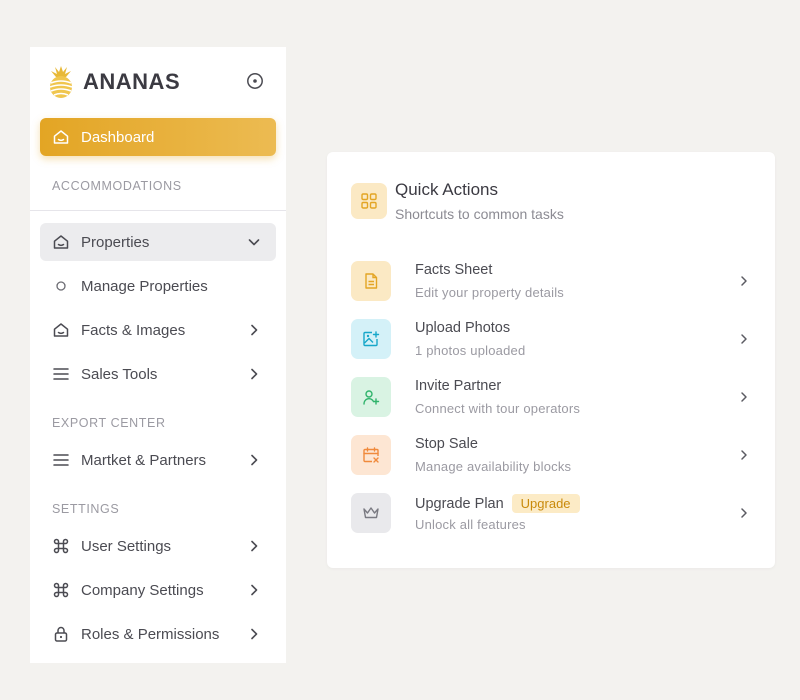 Image resolution: width=800 pixels, height=700 pixels. What do you see at coordinates (493, 466) in the screenshot?
I see `quick-action-desc: Manage availability blocks` at bounding box center [493, 466].